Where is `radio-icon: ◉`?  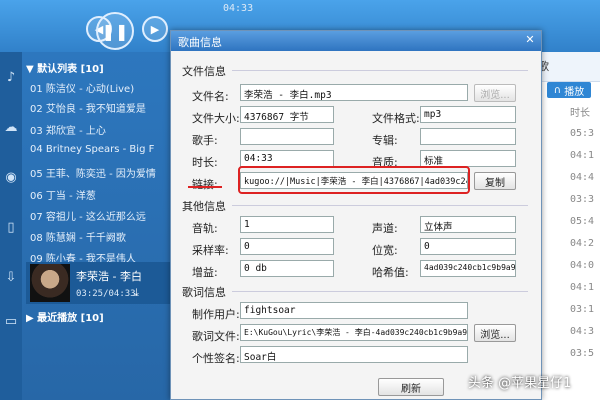 radio-icon: ◉ is located at coordinates (11, 178).